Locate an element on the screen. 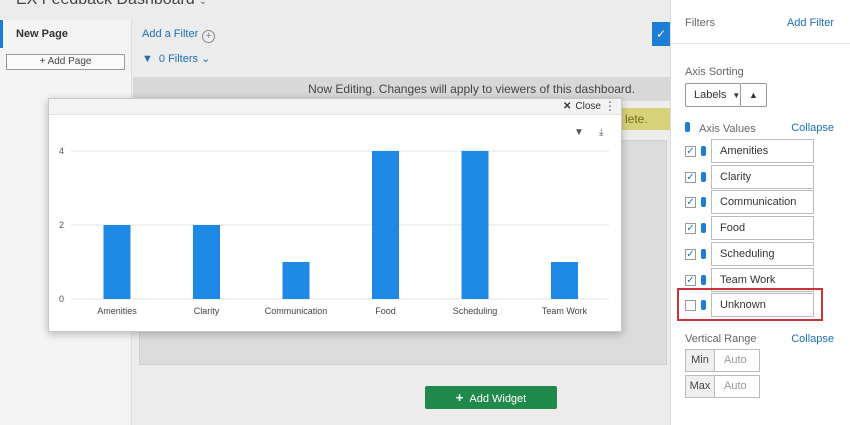 Image resolution: width=850 pixels, height=425 pixels. x-tick-label: Communication is located at coordinates (296, 311).